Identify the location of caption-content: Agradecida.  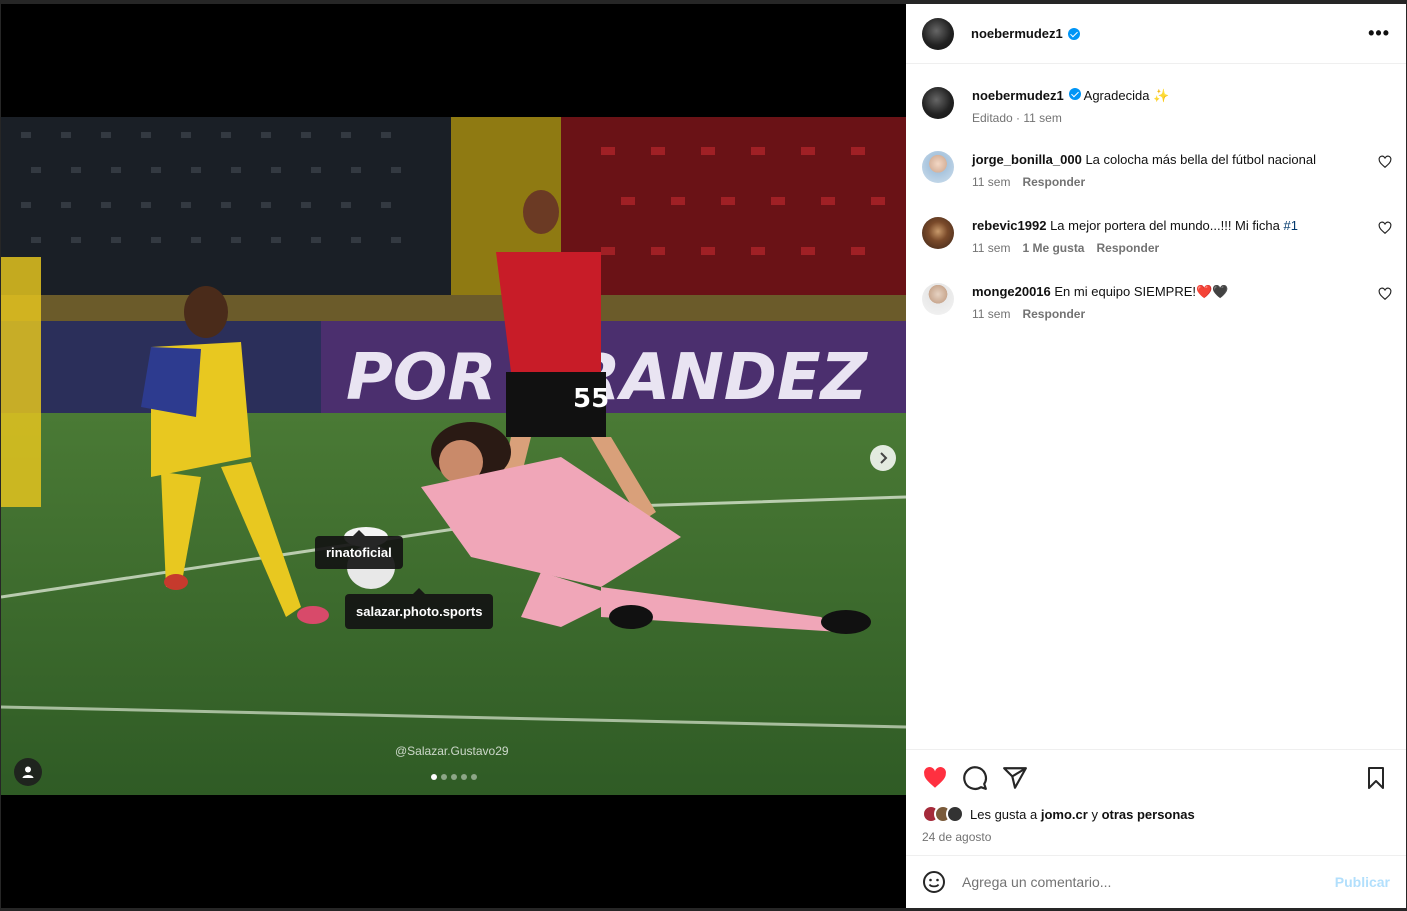
(1116, 95).